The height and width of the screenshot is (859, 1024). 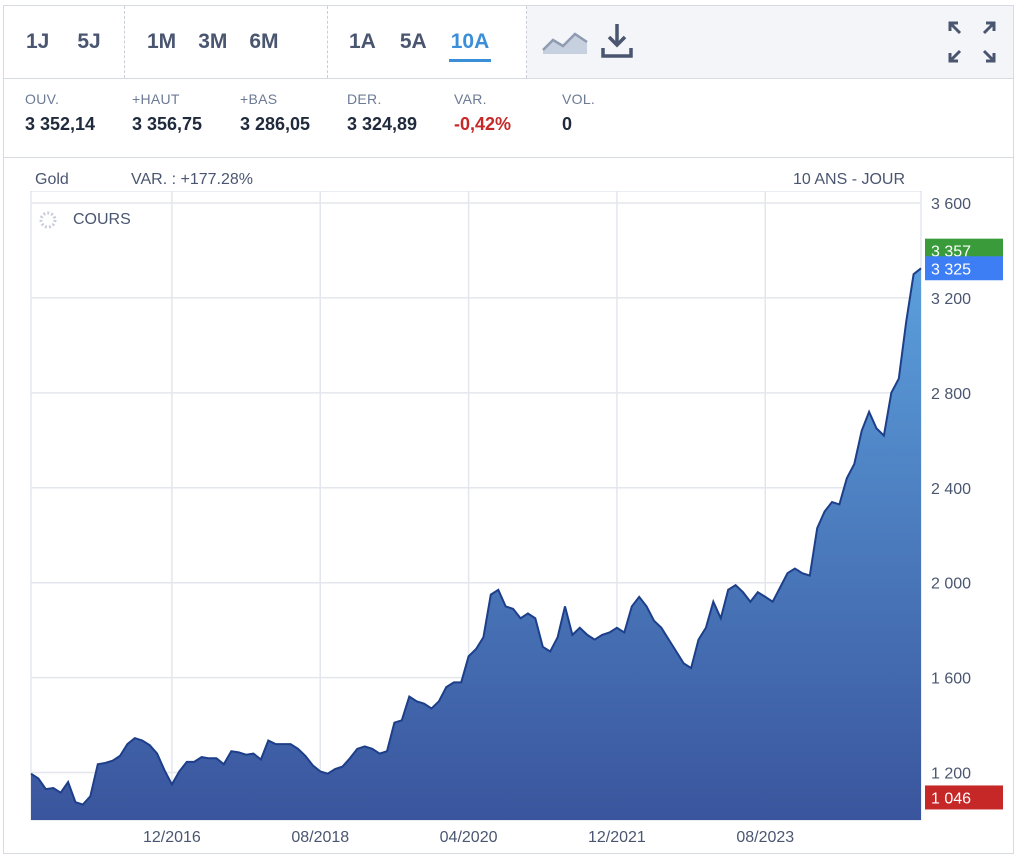 I want to click on period-10a-button: 10A, so click(x=469, y=46).